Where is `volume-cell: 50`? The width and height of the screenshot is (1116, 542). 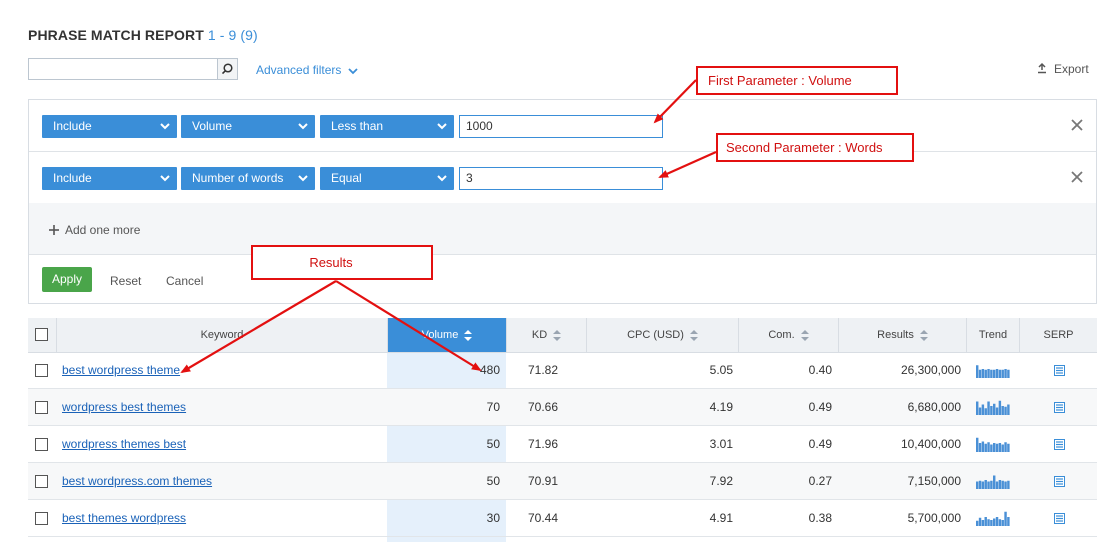
volume-cell: 50 is located at coordinates (493, 444).